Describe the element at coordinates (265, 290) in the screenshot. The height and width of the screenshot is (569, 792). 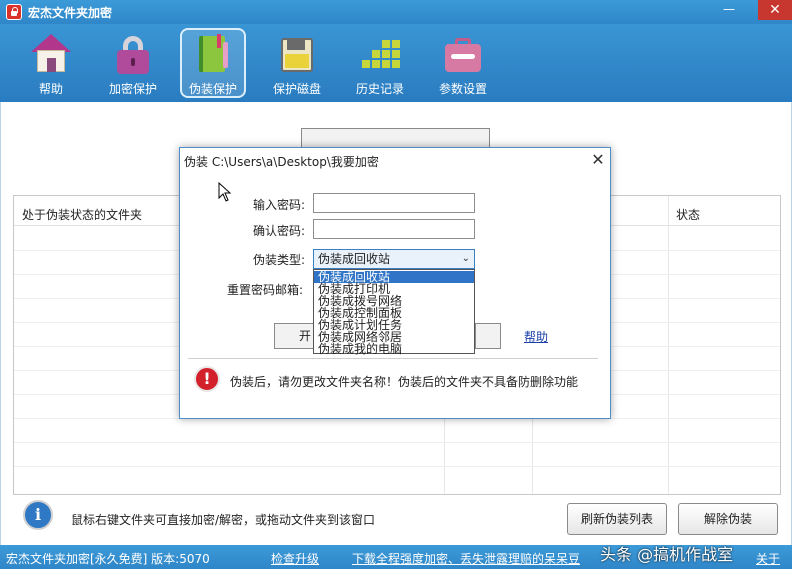
I see `reset-email-label: 重置密码邮箱:` at that location.